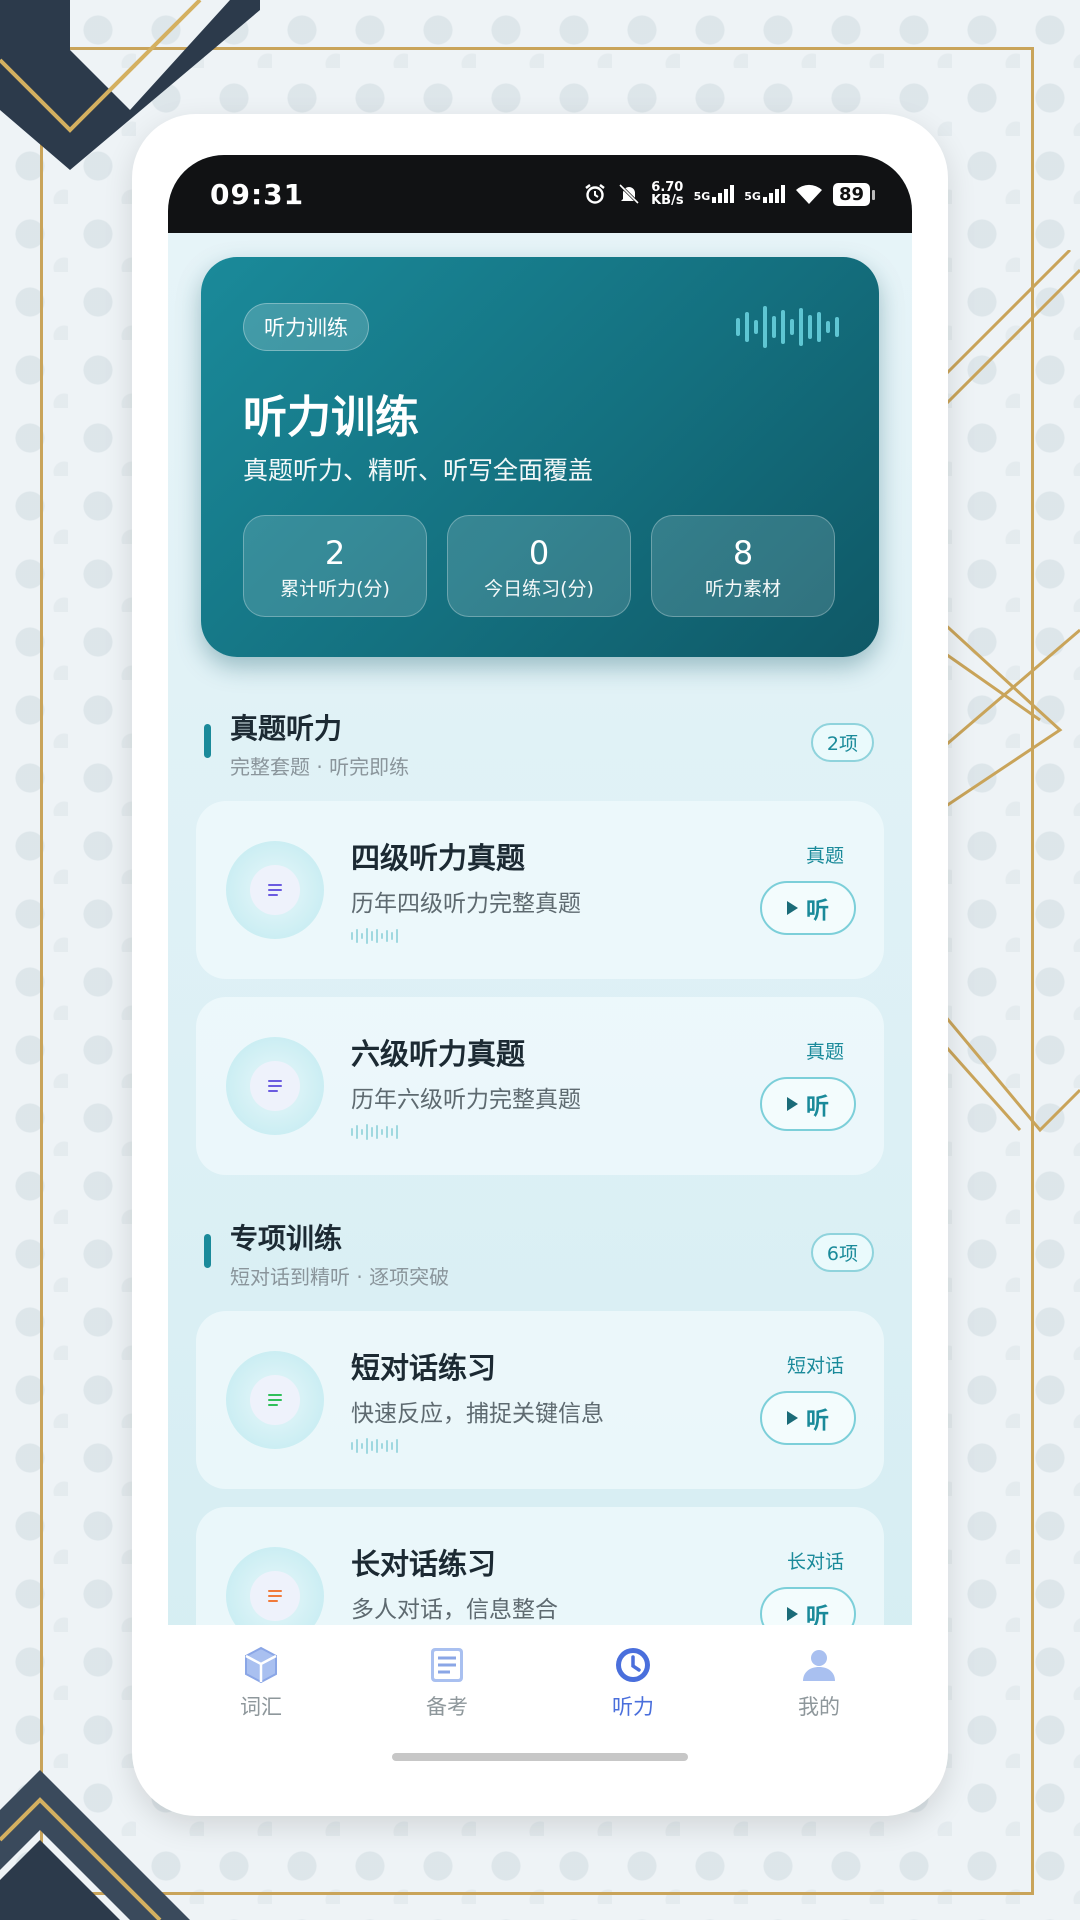 The image size is (1080, 1920). Describe the element at coordinates (540, 1086) in the screenshot. I see `list-item-cet6: 六级听力真题 历年六级听力完整真题 真题 听` at that location.